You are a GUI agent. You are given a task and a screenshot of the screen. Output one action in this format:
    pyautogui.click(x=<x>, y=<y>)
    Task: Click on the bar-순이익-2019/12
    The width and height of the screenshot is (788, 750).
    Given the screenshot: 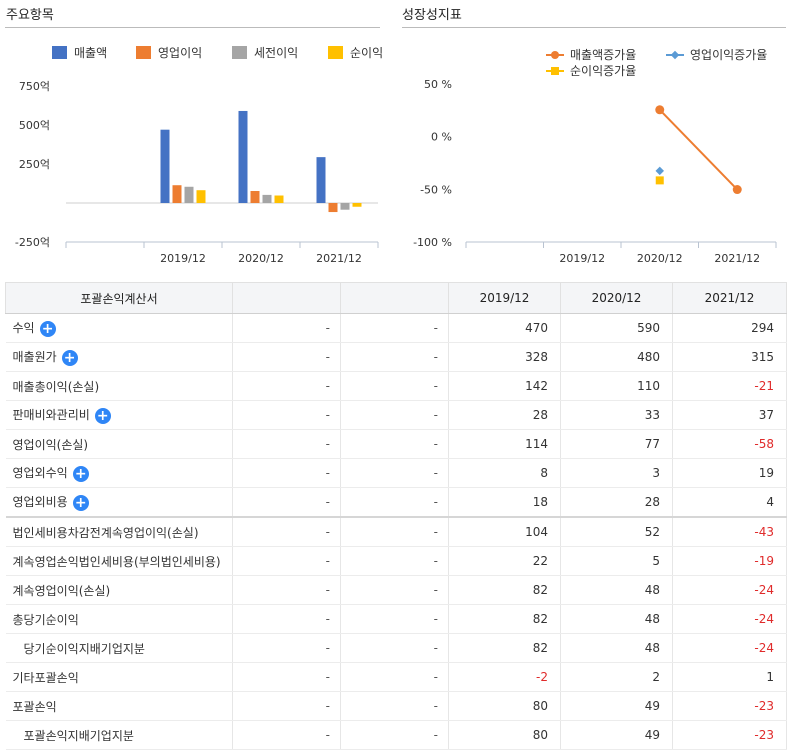 What is the action you would take?
    pyautogui.click(x=201, y=196)
    